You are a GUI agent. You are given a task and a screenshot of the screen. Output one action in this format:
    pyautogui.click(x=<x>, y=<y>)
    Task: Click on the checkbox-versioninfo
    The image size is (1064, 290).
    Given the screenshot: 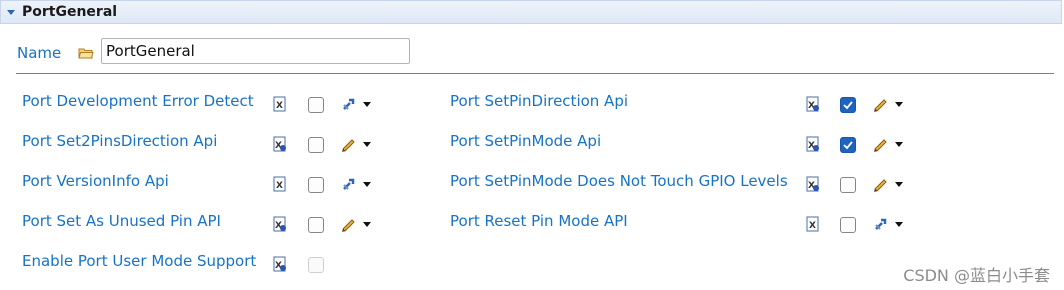 What is the action you would take?
    pyautogui.click(x=316, y=185)
    